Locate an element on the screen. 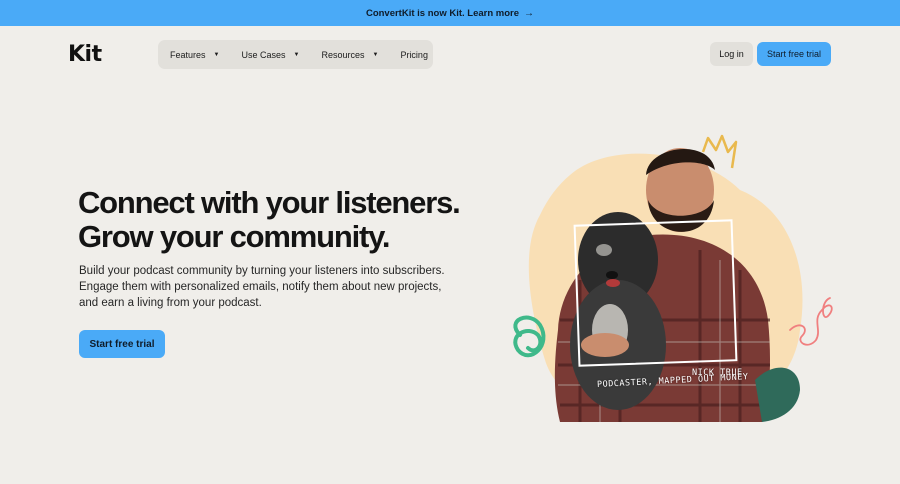 This screenshot has height=484, width=900. nav-item-label: Resources is located at coordinates (343, 54).